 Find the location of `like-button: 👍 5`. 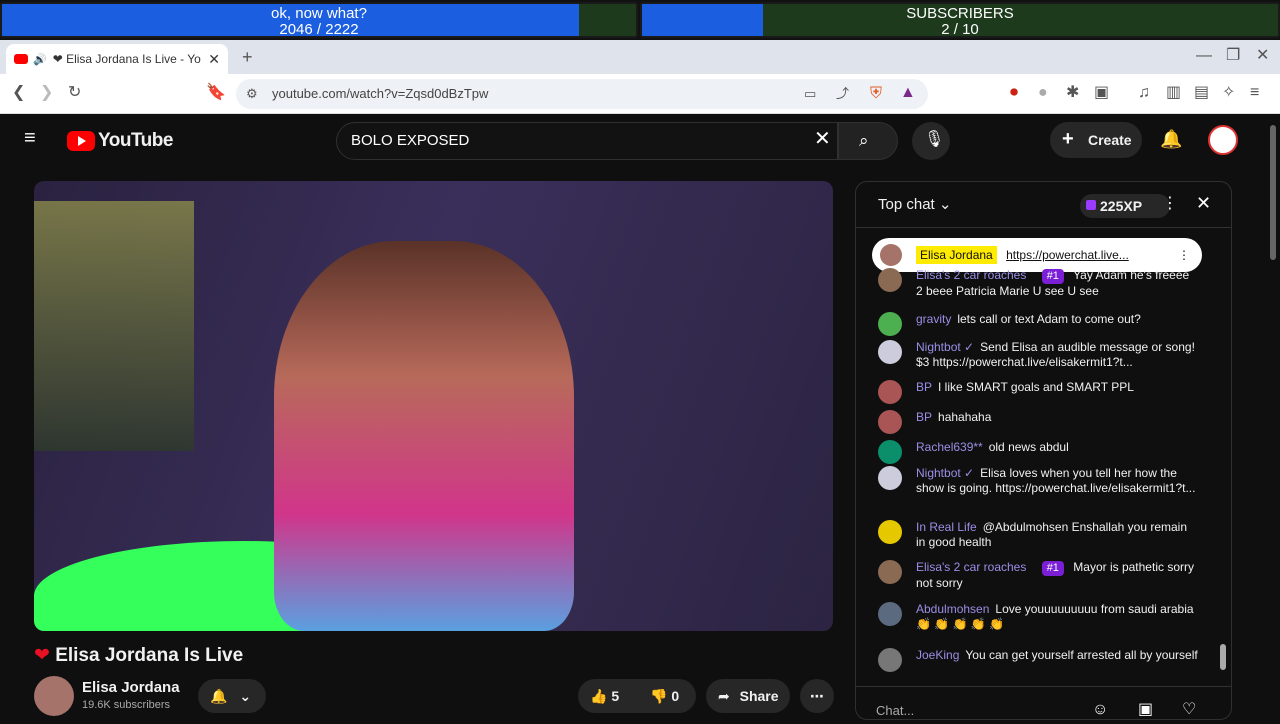

like-button: 👍 5 is located at coordinates (604, 696).